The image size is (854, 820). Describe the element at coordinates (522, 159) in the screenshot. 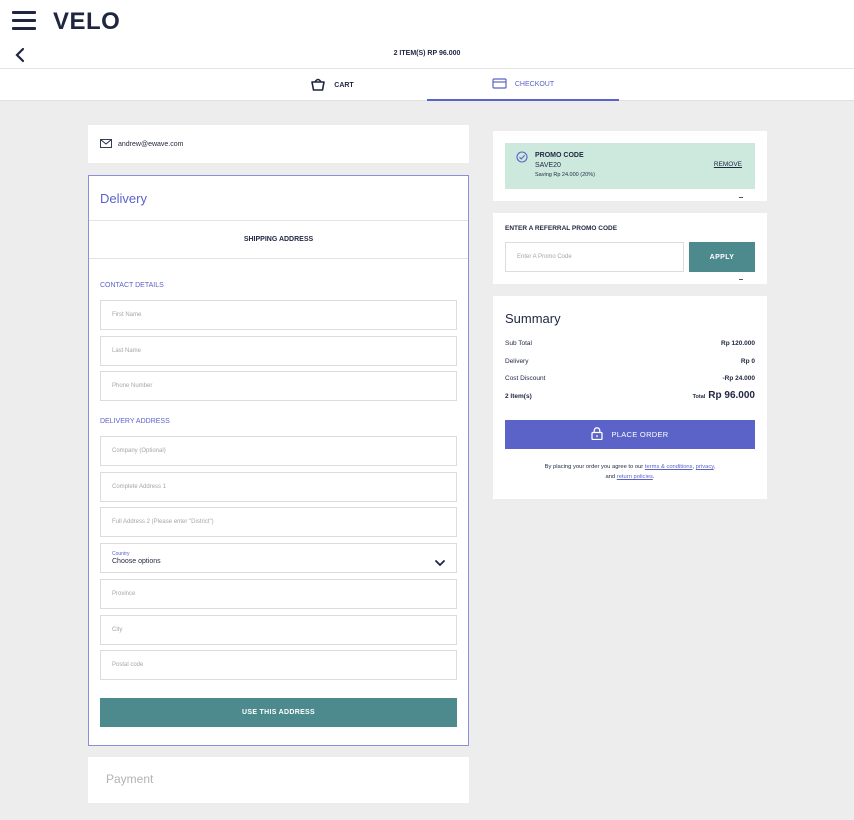

I see `check-circle-icon` at that location.